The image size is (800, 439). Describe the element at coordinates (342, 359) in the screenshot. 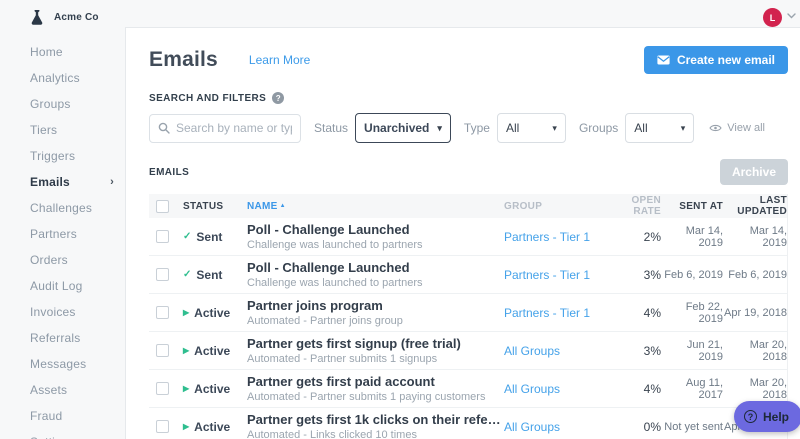

I see `email-description: Automated - Partner submits 1 signups` at that location.